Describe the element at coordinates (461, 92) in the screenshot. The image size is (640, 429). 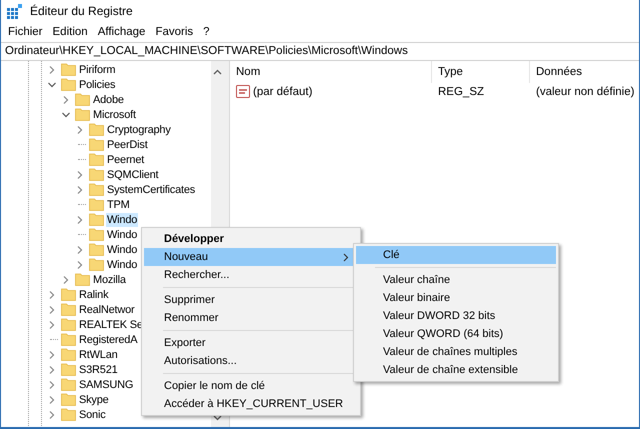
I see `table-cell-text: REG_SZ` at that location.